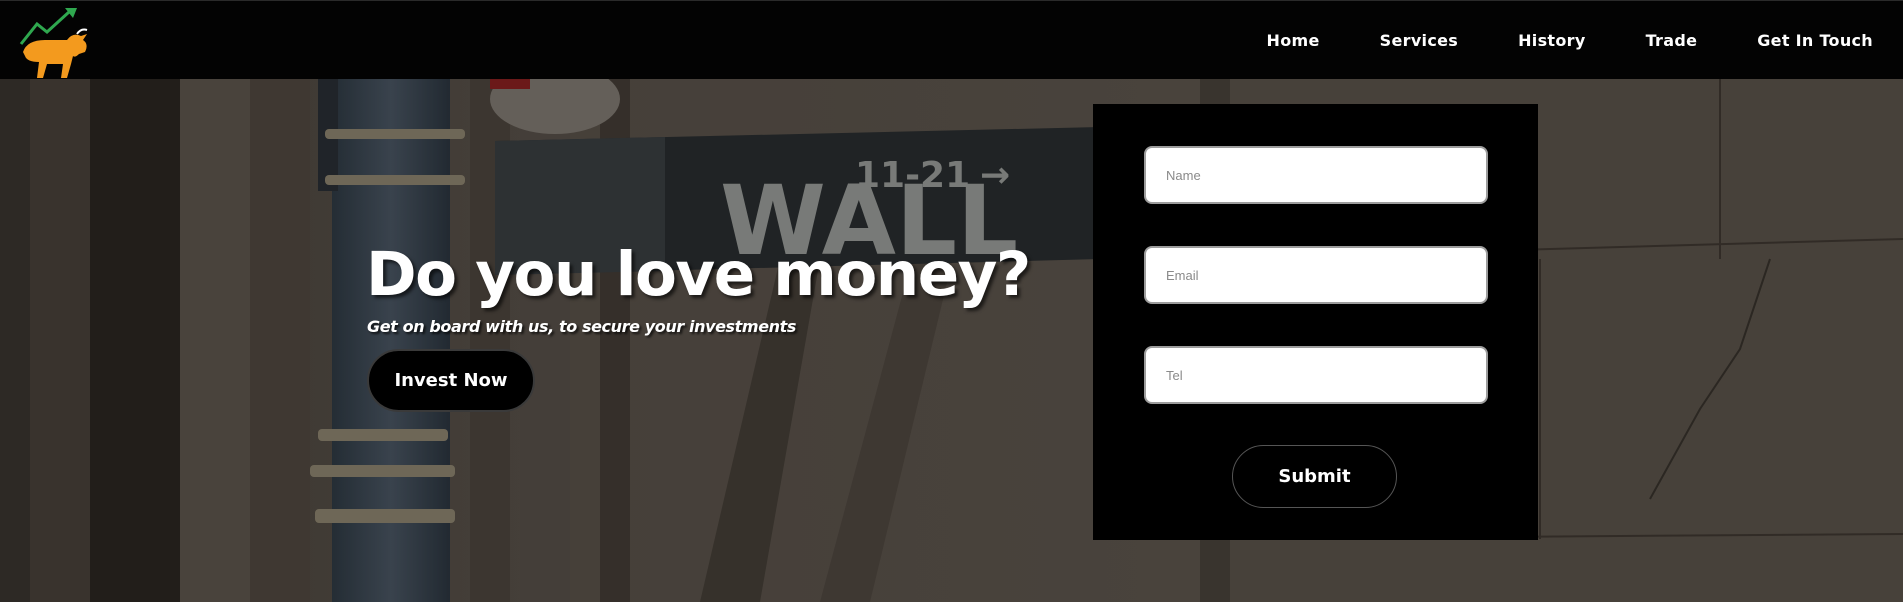 This screenshot has width=1903, height=602. What do you see at coordinates (698, 274) in the screenshot?
I see `hero-headline: Do you love money?` at bounding box center [698, 274].